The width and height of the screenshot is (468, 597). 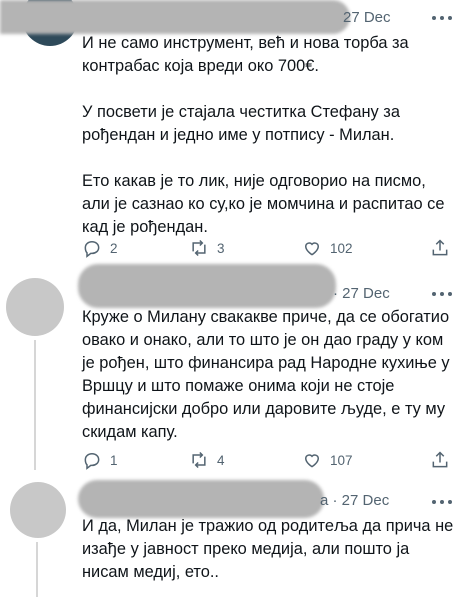 I want to click on reply-count: 2, so click(x=114, y=248).